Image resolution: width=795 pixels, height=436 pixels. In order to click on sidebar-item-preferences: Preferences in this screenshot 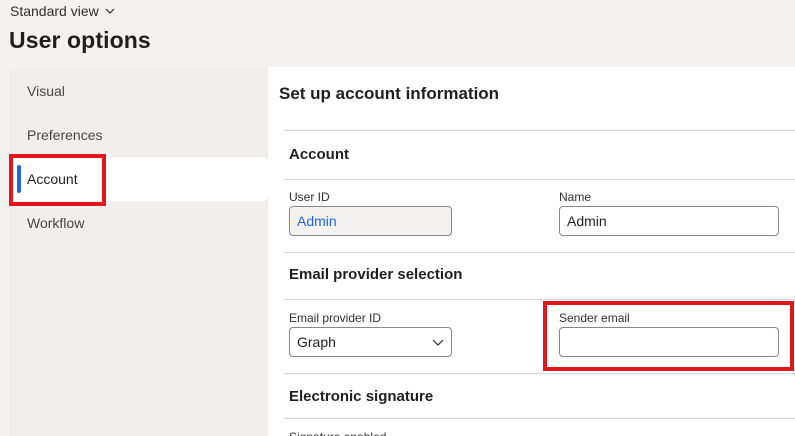, I will do `click(138, 135)`.